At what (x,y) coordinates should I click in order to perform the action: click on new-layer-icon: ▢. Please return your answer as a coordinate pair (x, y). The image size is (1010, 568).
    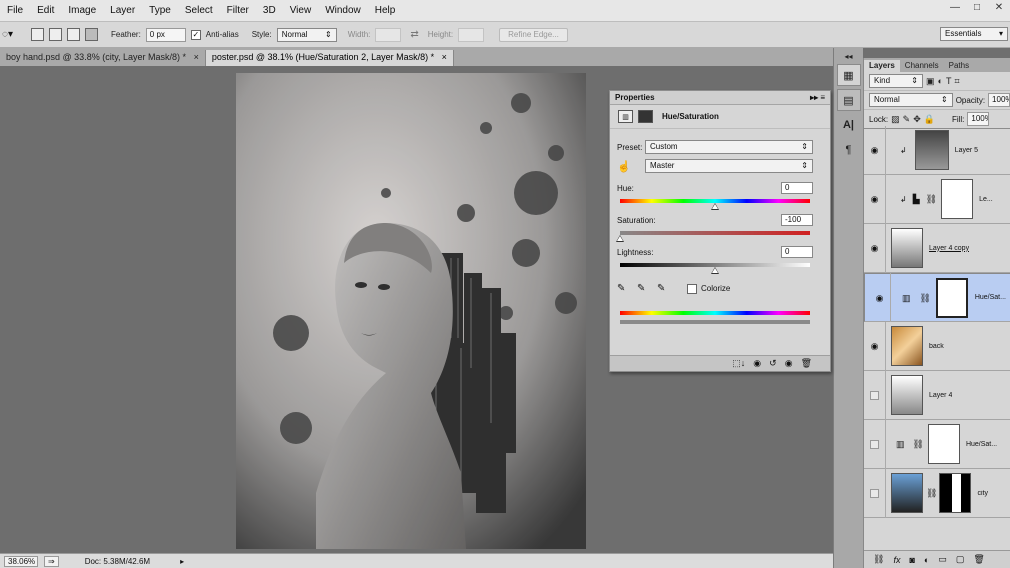
    Looking at the image, I should click on (960, 559).